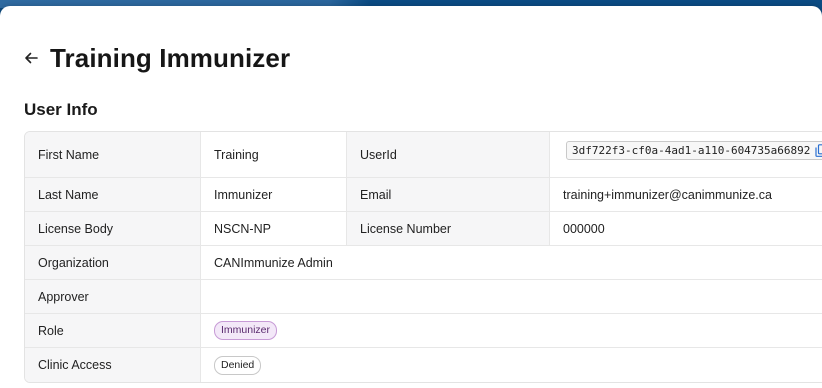 Image resolution: width=822 pixels, height=388 pixels. I want to click on role-cell: Immunizer, so click(511, 330).